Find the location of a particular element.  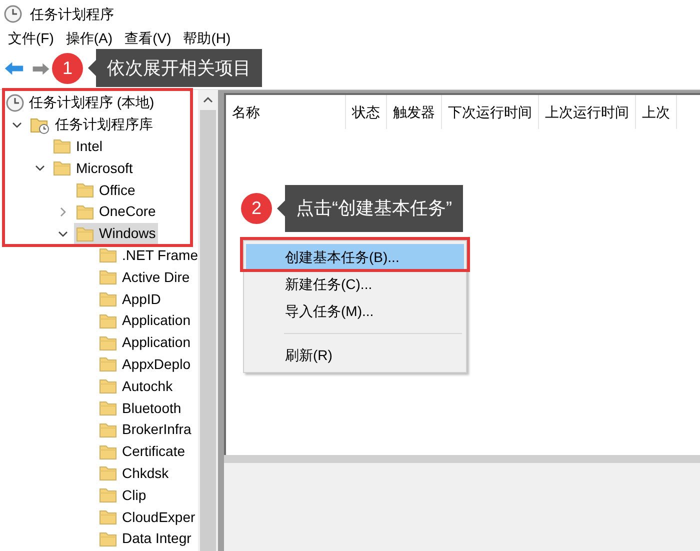

tooltip: 点击“创建基本任务” is located at coordinates (370, 208).